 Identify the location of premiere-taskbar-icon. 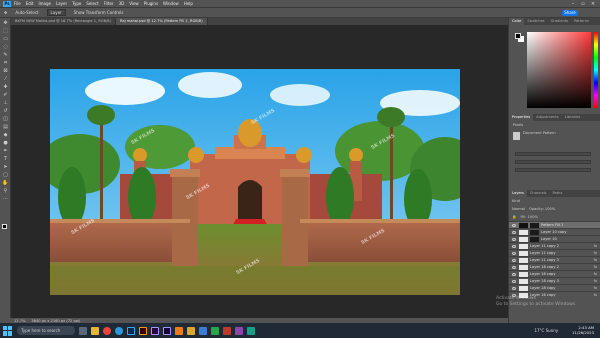
(155, 330).